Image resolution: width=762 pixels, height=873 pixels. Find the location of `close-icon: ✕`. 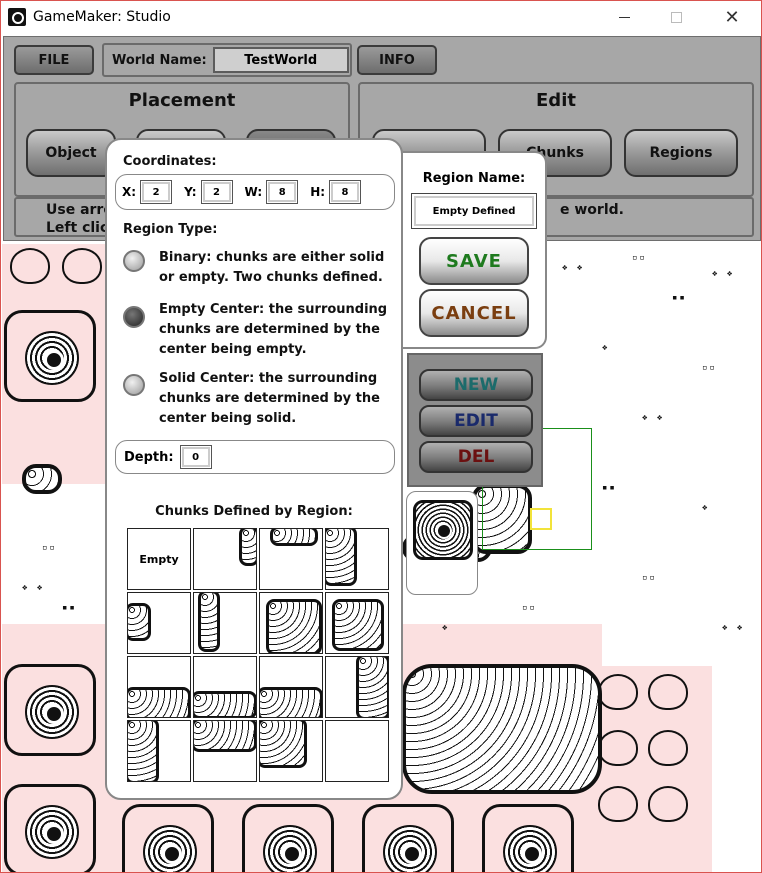

close-icon: ✕ is located at coordinates (732, 17).